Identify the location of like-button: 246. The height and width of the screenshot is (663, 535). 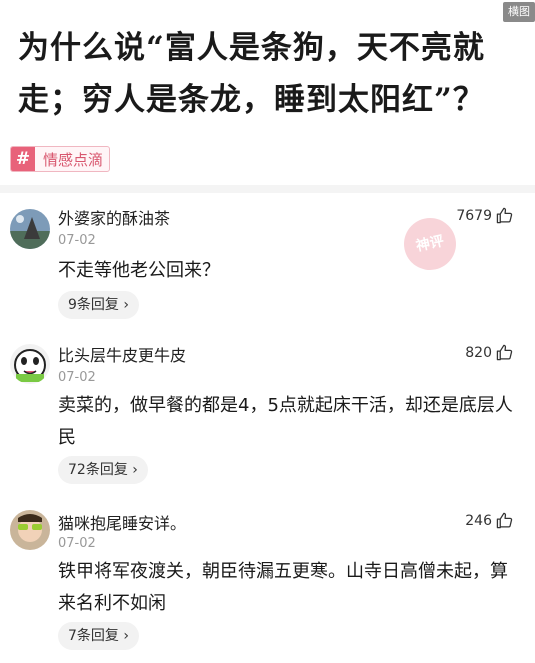
(489, 520).